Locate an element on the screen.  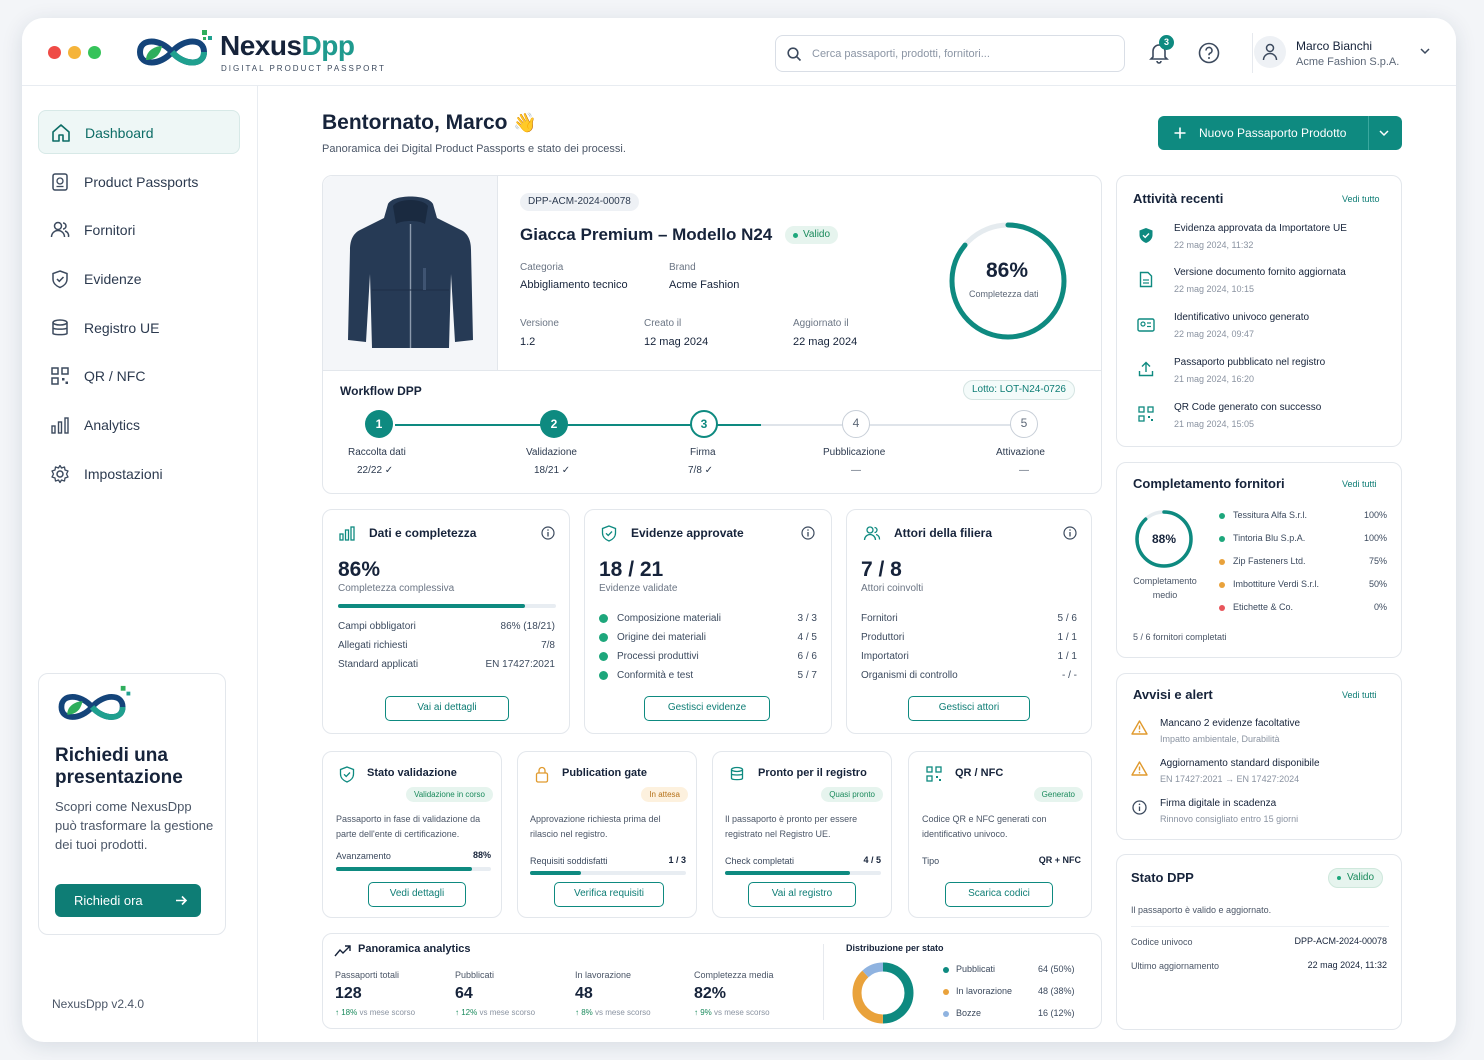
manage-actors-button: Gestisci attori is located at coordinates (969, 708).